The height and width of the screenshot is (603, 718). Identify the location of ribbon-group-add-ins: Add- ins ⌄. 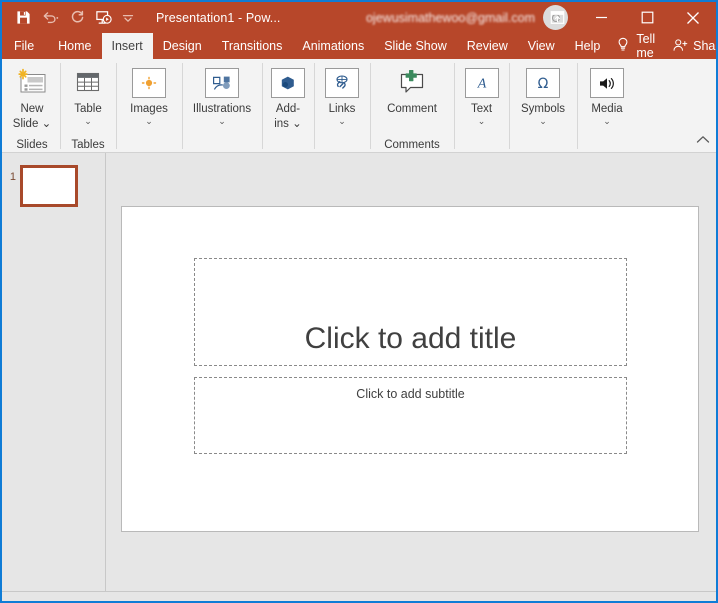
(288, 106).